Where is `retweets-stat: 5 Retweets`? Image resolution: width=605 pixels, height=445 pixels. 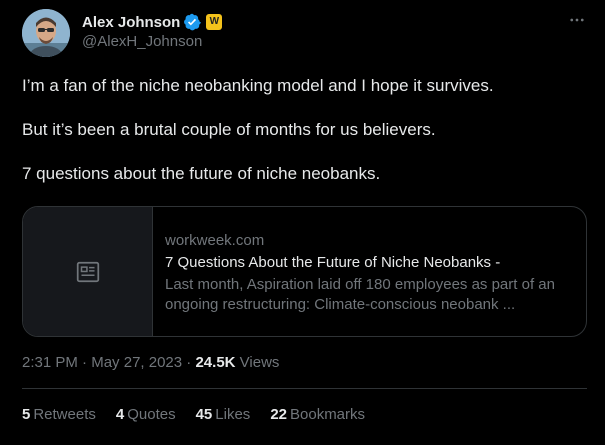 retweets-stat: 5 Retweets is located at coordinates (59, 415).